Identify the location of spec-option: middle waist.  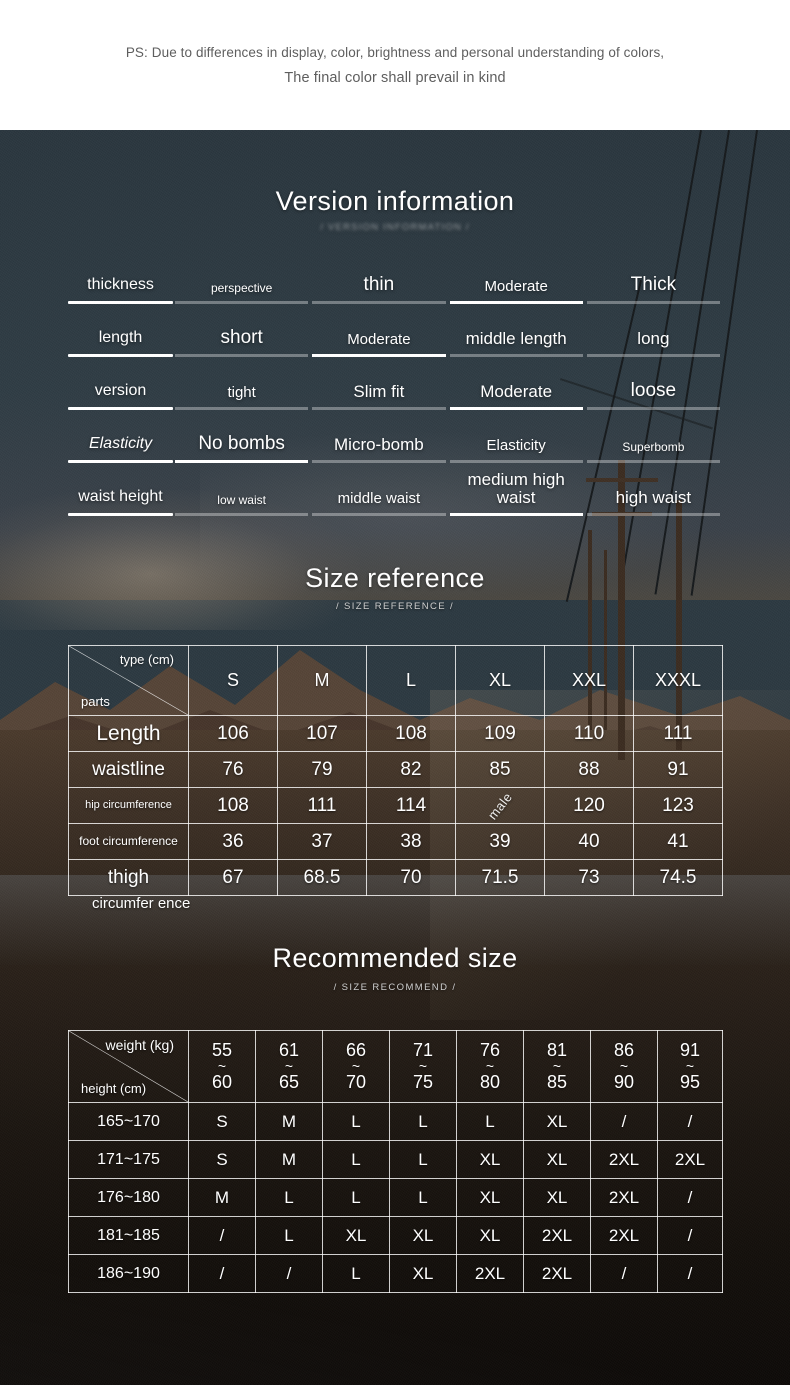
(378, 503).